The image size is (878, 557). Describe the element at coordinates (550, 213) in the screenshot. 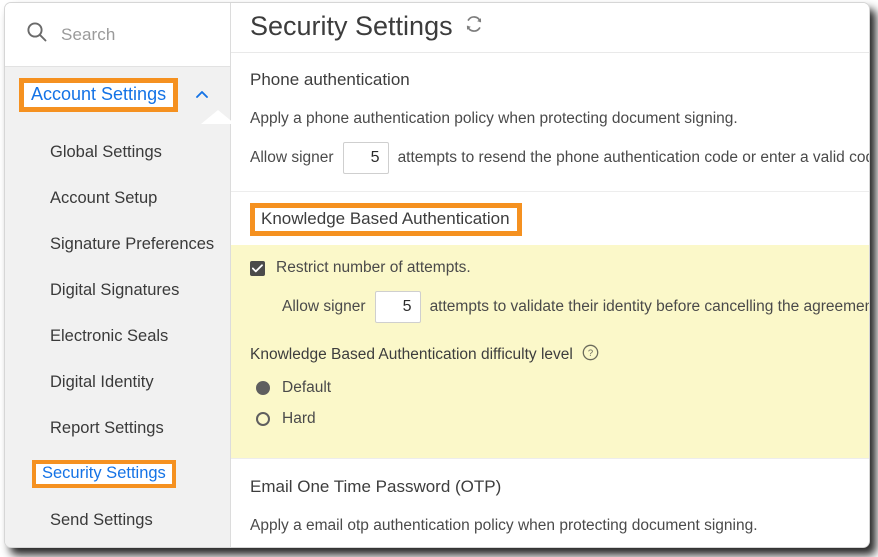

I see `section-kba: Knowledge Based Authentication` at that location.